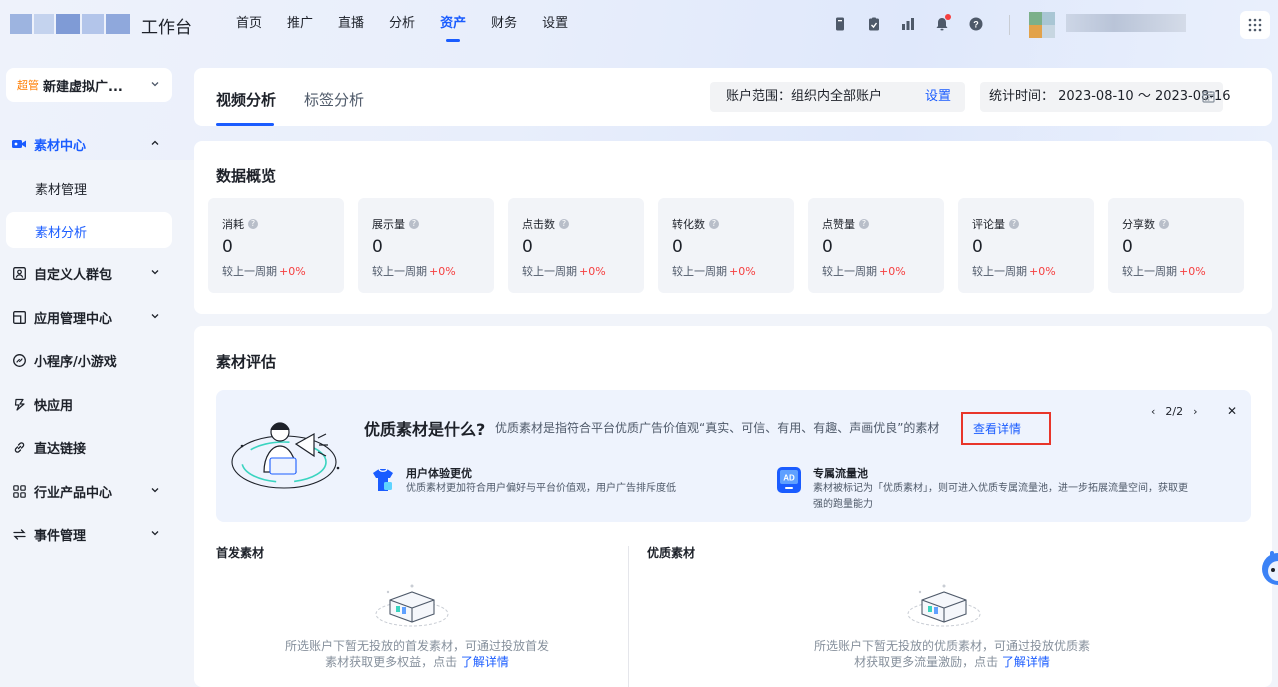 The width and height of the screenshot is (1278, 687). I want to click on main-nav: 首页 推广 直播 分析 资产 财务 设置, so click(414, 25).